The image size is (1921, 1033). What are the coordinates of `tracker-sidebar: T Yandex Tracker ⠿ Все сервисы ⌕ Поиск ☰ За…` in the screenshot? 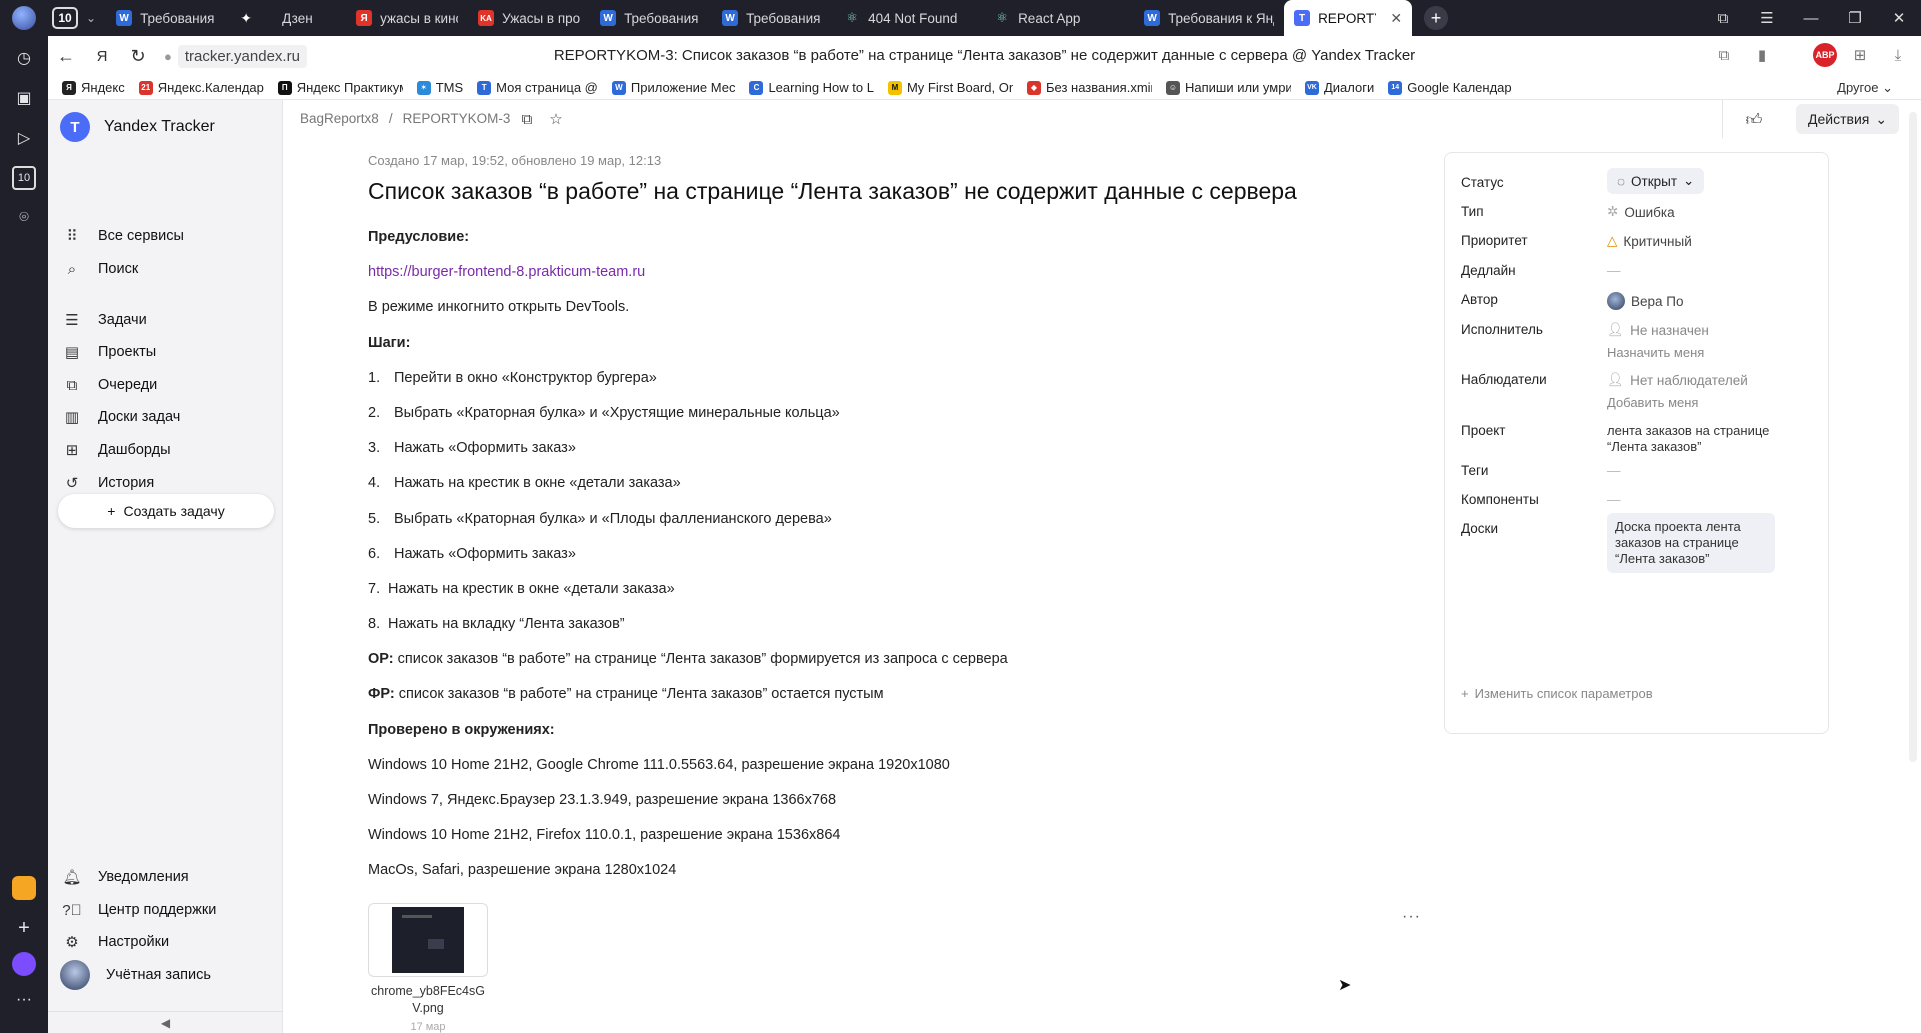 It's located at (165, 566).